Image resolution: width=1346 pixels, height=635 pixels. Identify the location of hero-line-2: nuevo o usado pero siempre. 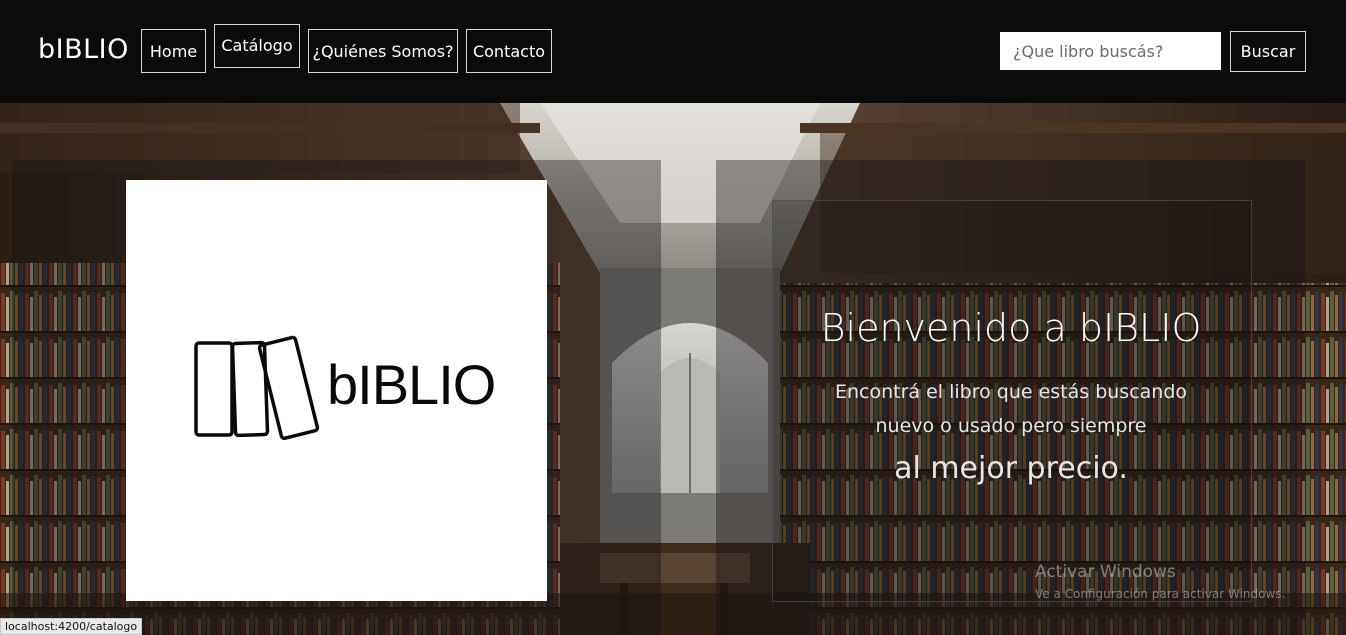
(1011, 426).